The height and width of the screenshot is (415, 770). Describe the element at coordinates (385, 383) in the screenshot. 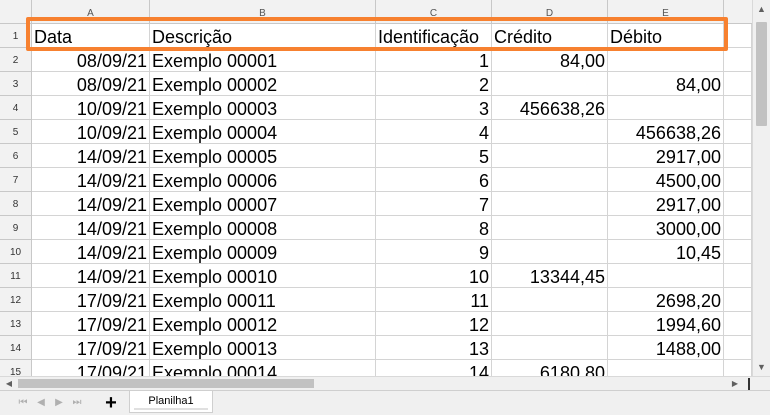

I see `horizontal-scrollbar: ◀ ▶` at that location.